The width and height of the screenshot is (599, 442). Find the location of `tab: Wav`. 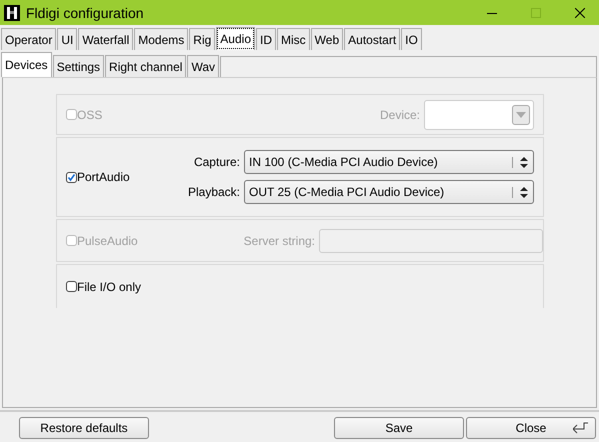

tab: Wav is located at coordinates (203, 66).